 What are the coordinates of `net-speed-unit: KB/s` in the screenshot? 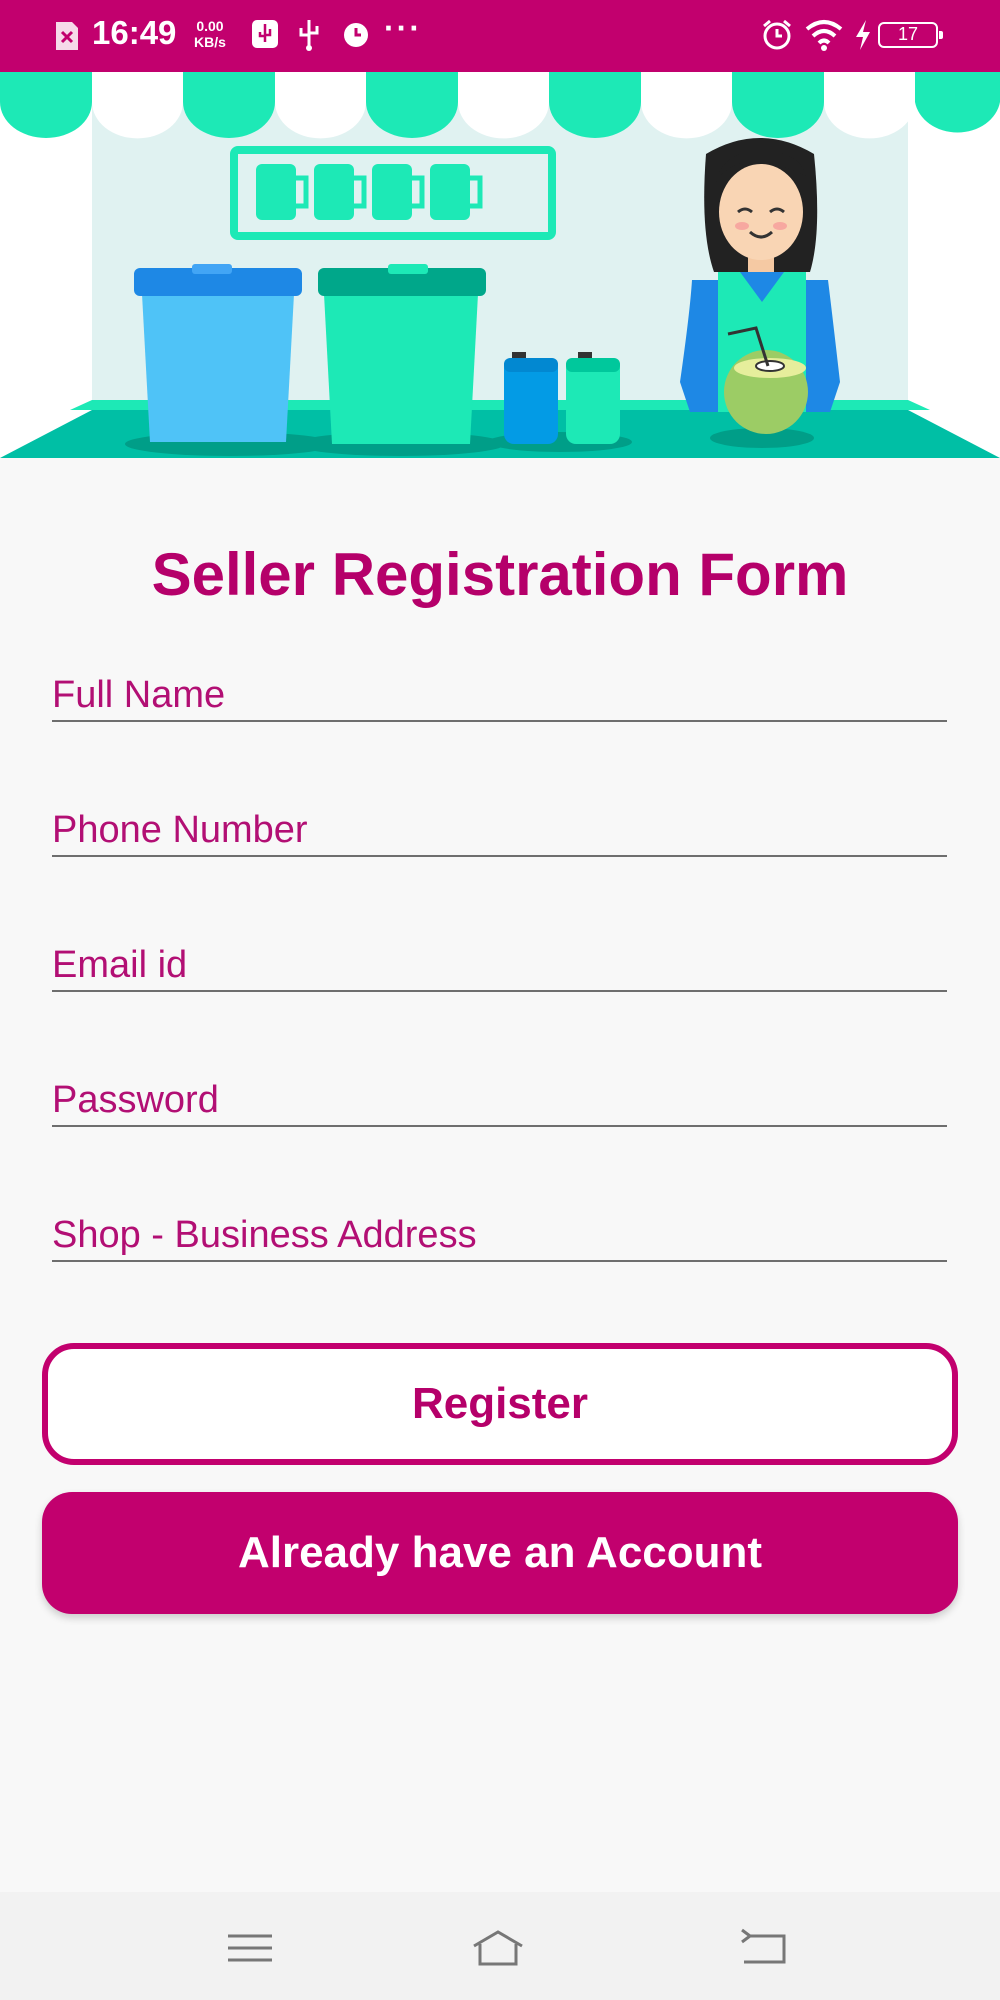 It's located at (210, 42).